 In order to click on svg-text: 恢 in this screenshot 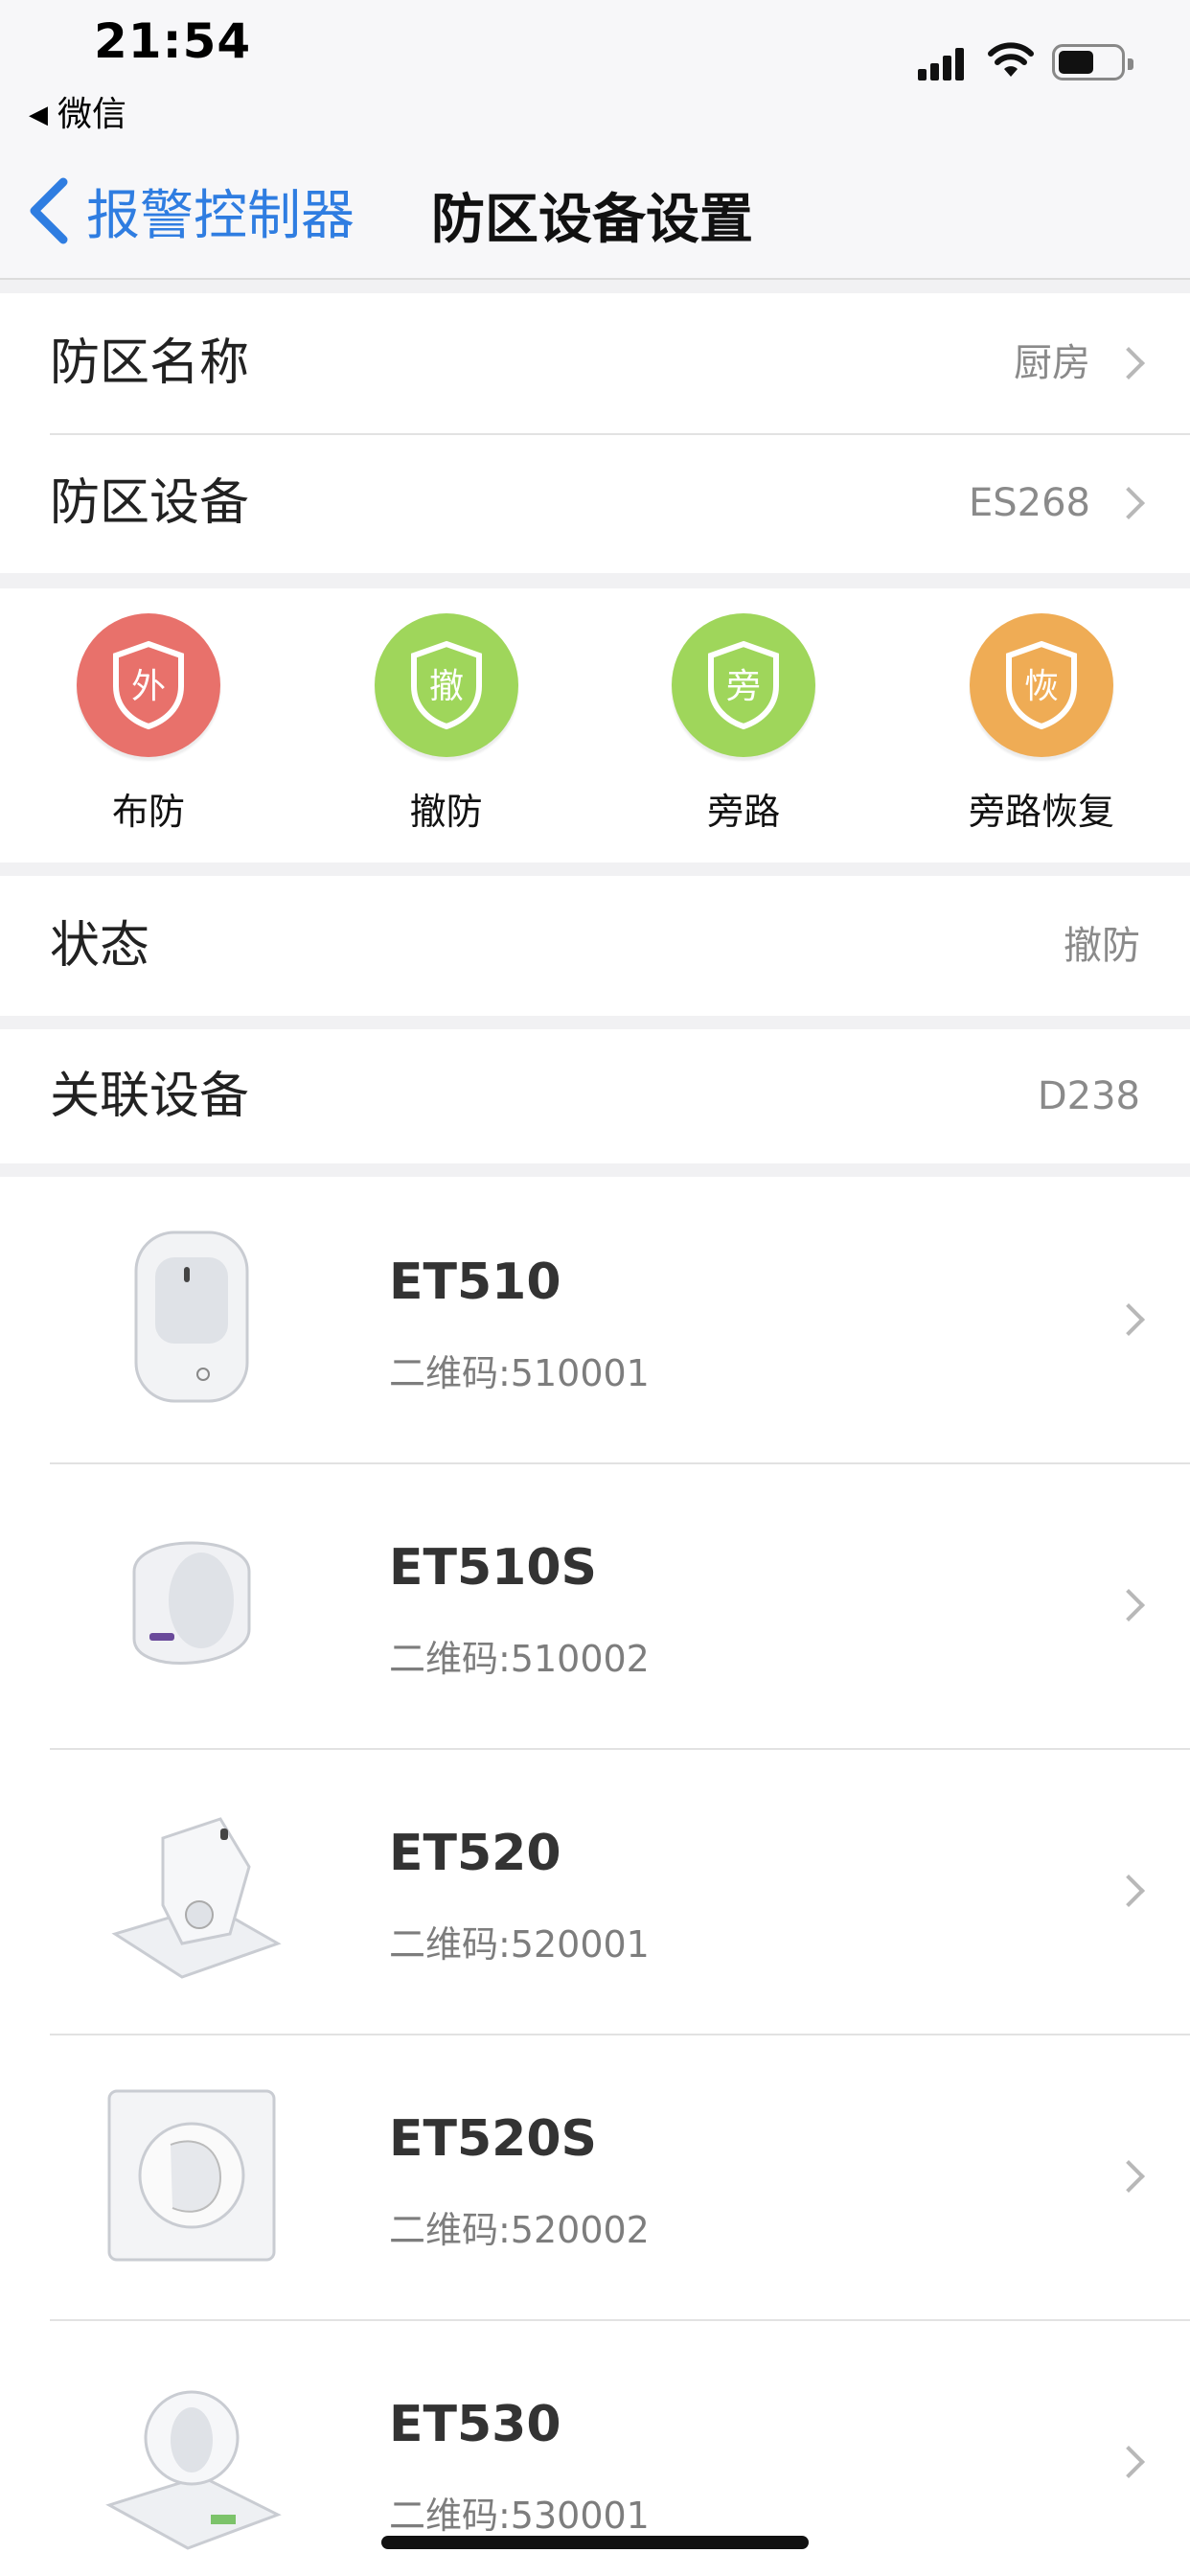, I will do `click(1041, 686)`.